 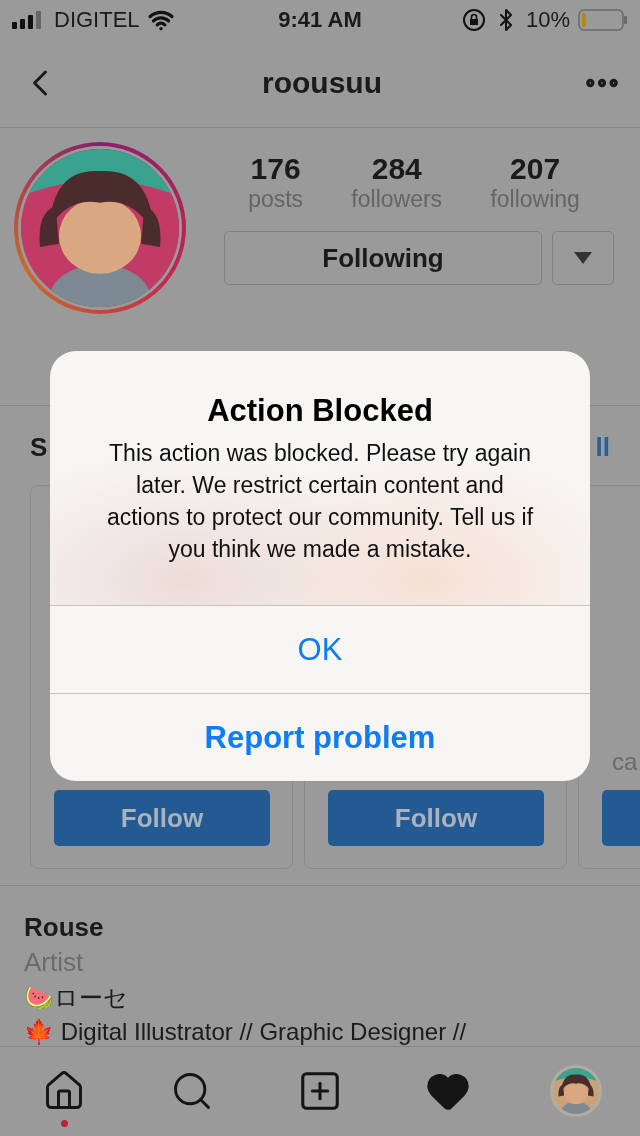 I want to click on carrier-name: DIGITEL, so click(x=97, y=19).